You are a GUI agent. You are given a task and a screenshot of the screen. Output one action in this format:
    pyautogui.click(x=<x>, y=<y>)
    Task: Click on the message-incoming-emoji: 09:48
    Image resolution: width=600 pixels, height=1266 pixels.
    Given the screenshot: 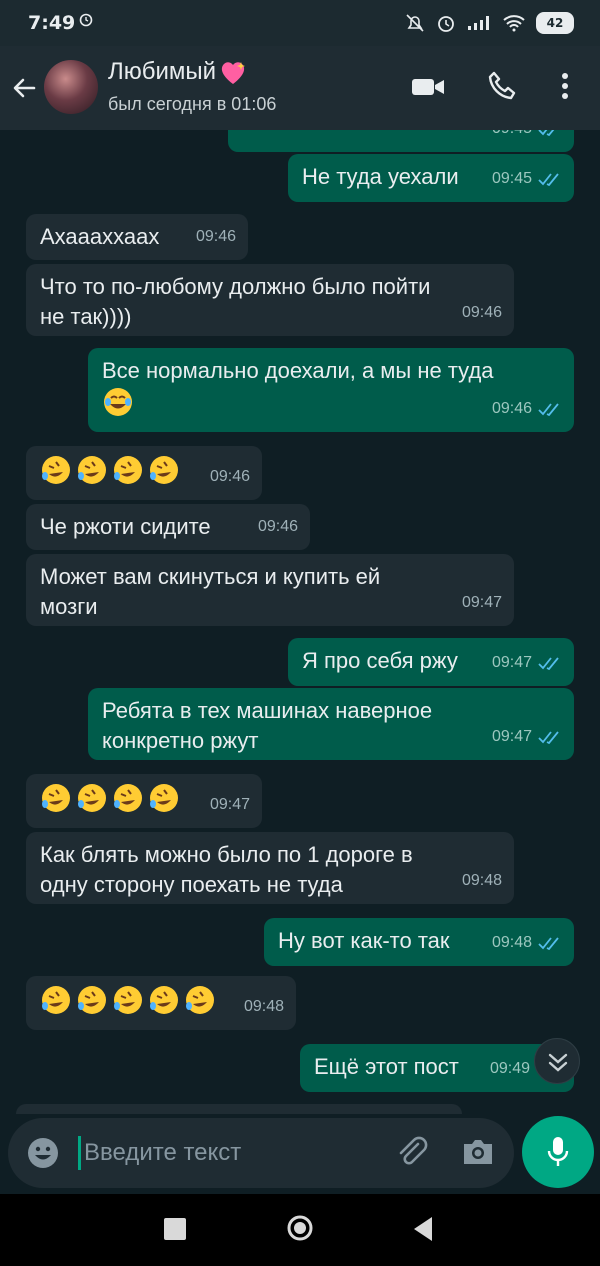 What is the action you would take?
    pyautogui.click(x=161, y=1003)
    